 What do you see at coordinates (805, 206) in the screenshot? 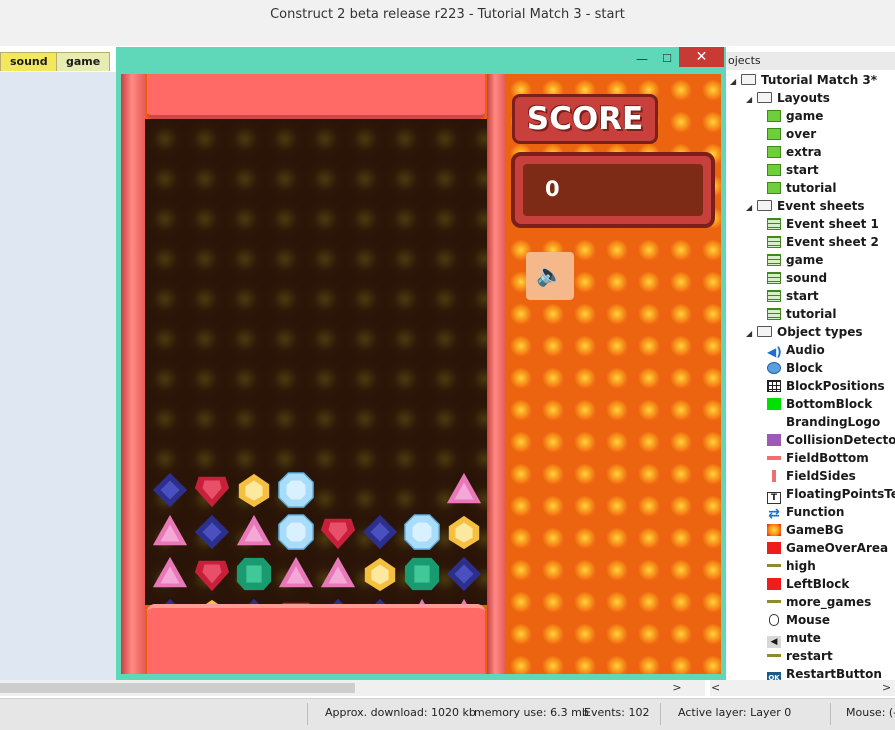
I see `tree-folder-event-sheets: ◢ Event sheets` at bounding box center [805, 206].